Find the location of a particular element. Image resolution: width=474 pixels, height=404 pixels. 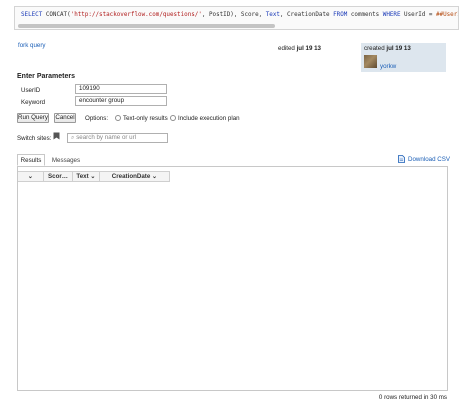

created-card: created jul 19 13 yorkw is located at coordinates (403, 57).